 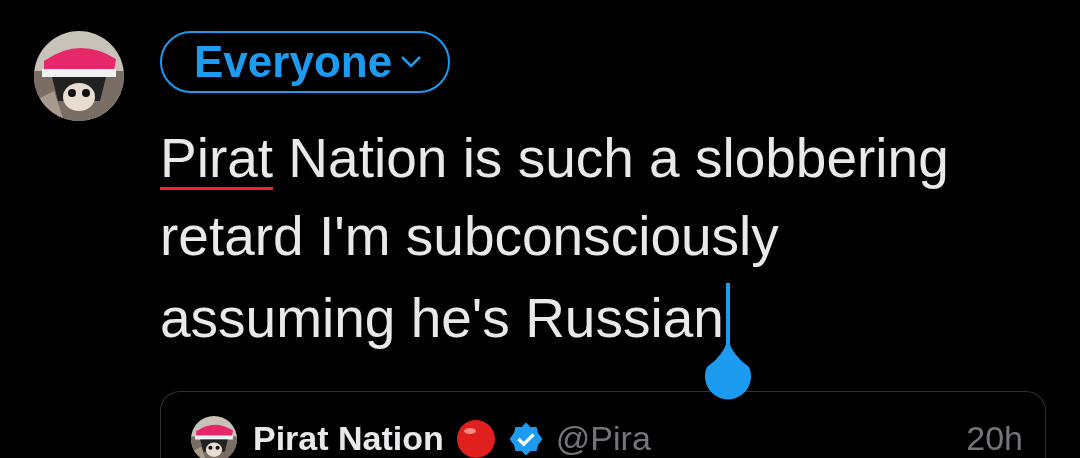 What do you see at coordinates (305, 62) in the screenshot?
I see `audience-button: Everyone` at bounding box center [305, 62].